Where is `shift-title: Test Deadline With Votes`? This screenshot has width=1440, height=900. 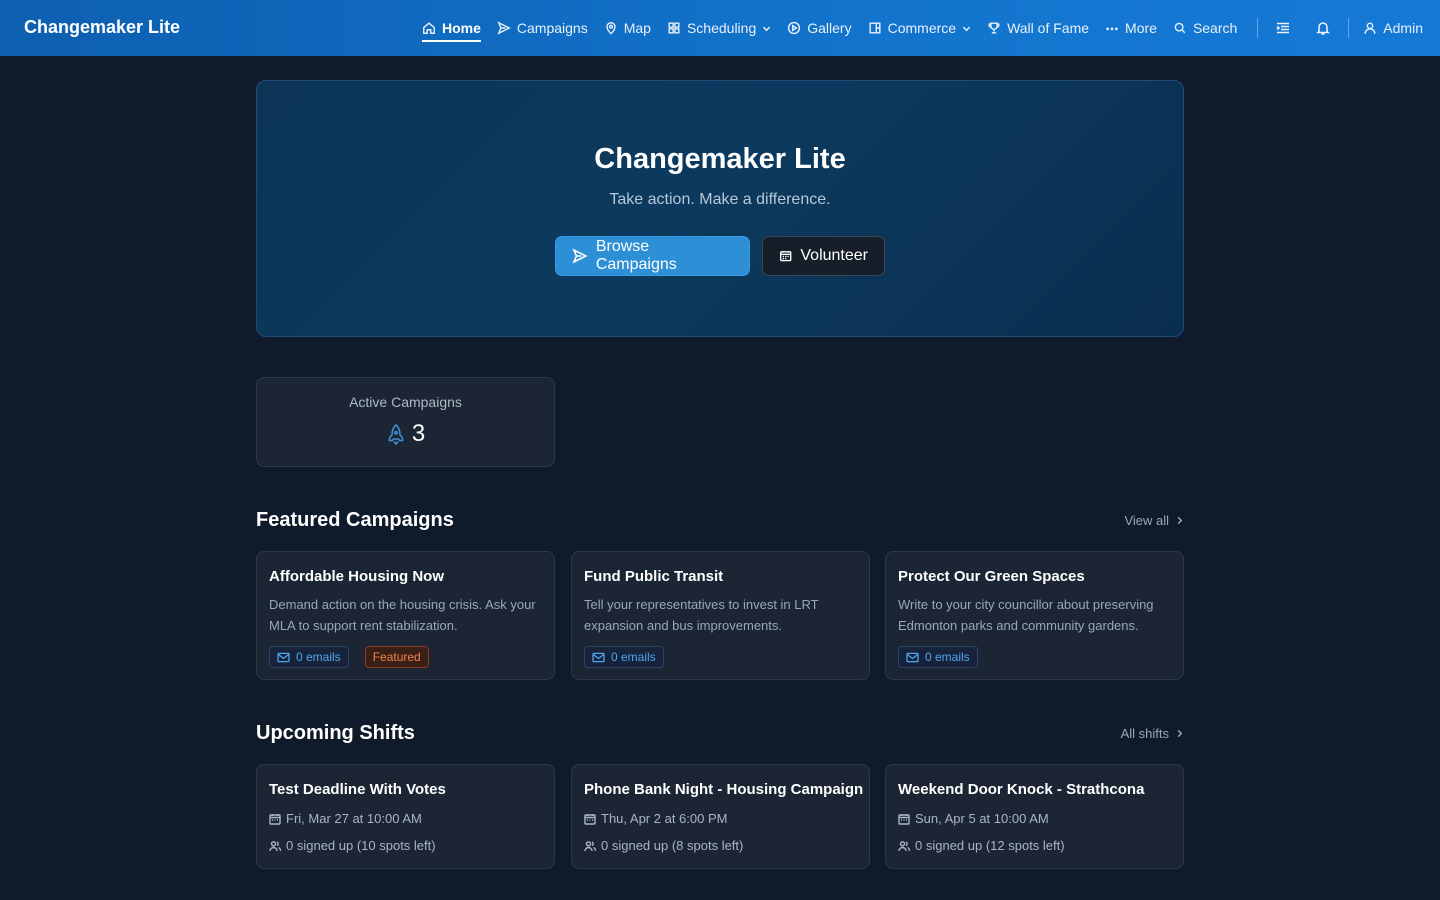
shift-title: Test Deadline With Votes is located at coordinates (357, 789).